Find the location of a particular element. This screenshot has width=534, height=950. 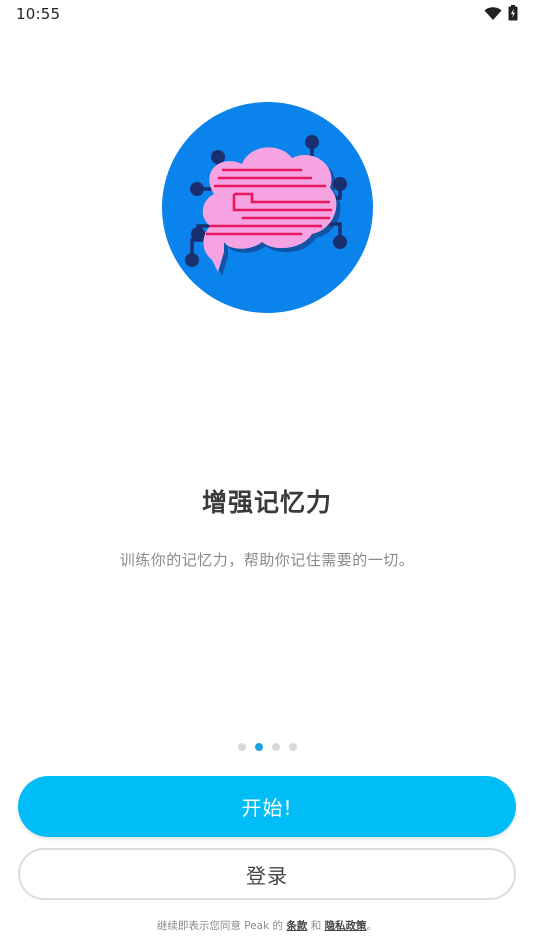

start-button: 开始! is located at coordinates (267, 806).